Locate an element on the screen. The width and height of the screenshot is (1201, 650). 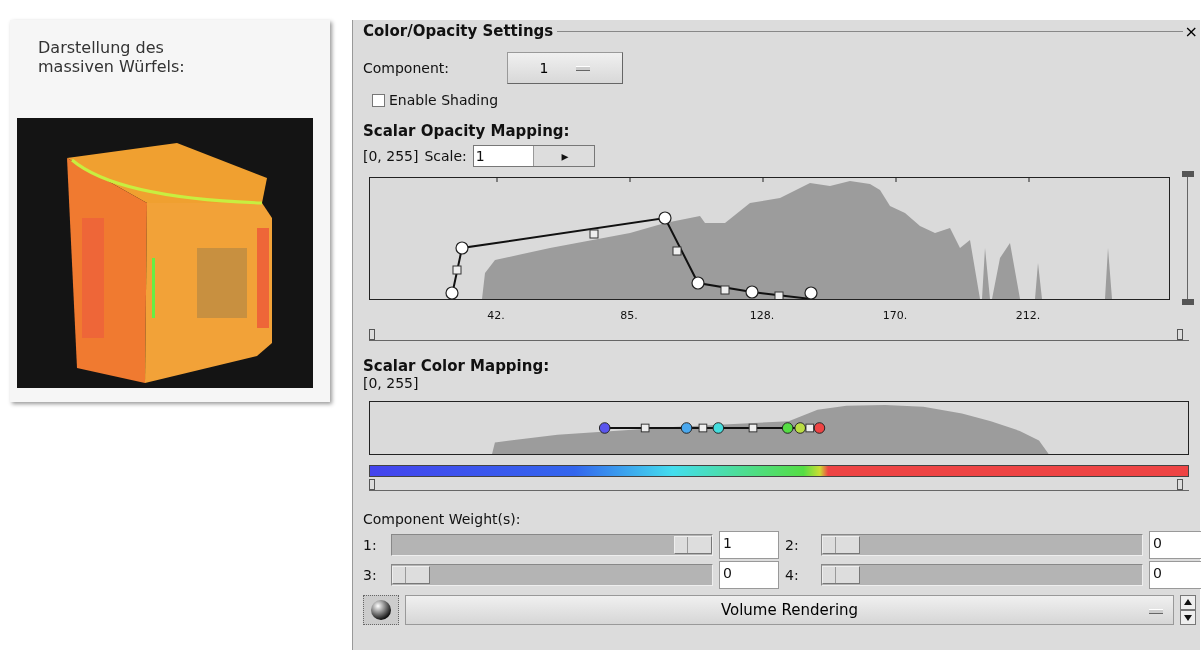
axis-label: 128. is located at coordinates (762, 315).